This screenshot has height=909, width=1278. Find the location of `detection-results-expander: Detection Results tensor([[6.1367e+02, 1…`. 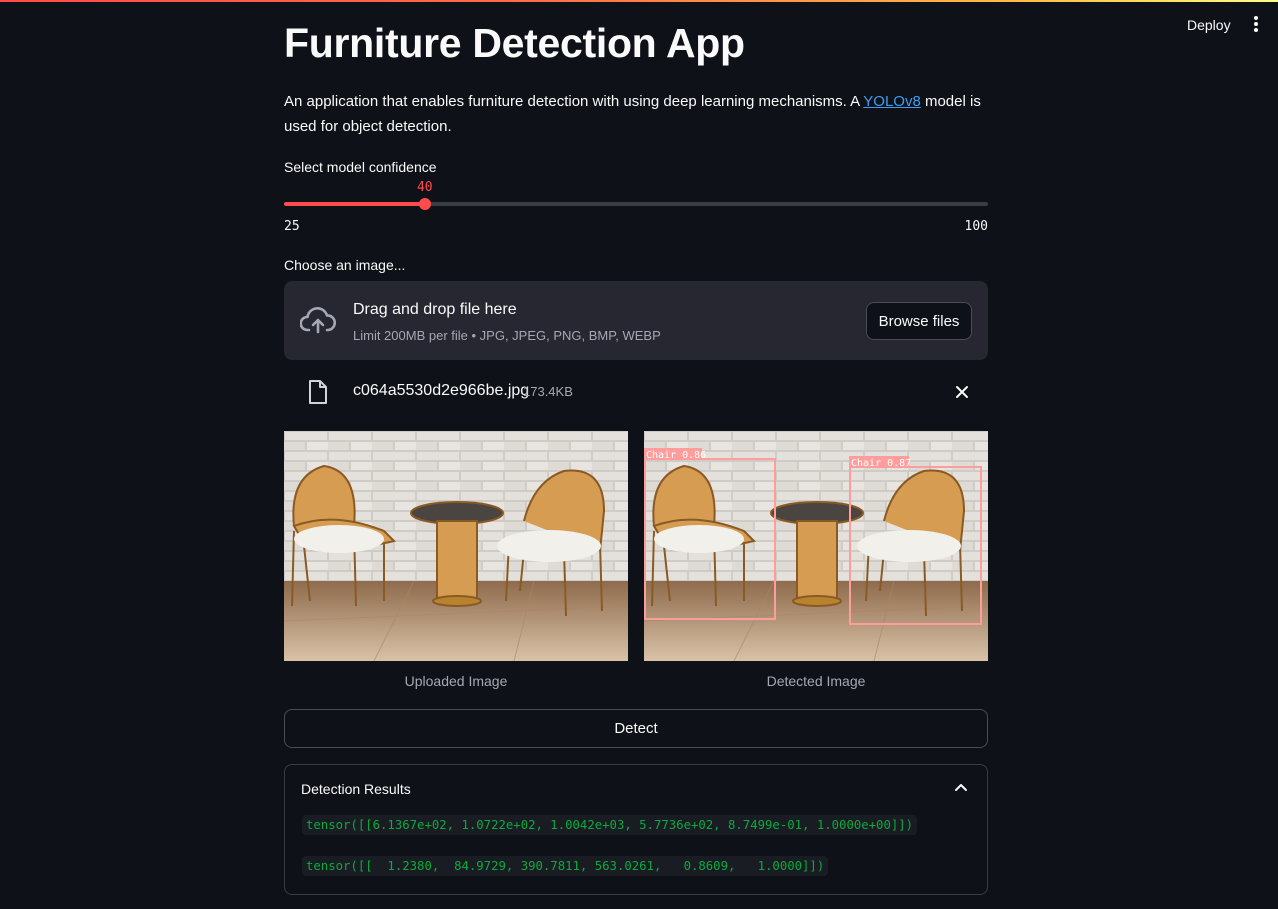

detection-results-expander: Detection Results tensor([[6.1367e+02, 1… is located at coordinates (636, 829).